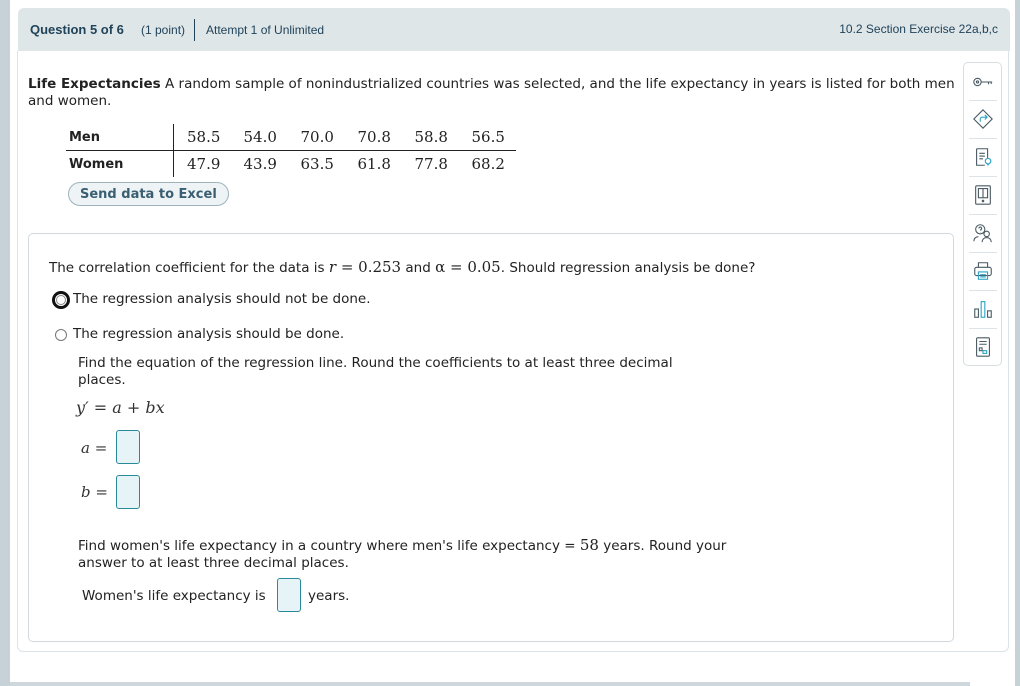 The image size is (1020, 686). What do you see at coordinates (488, 164) in the screenshot?
I see `table-cell: 68.2` at bounding box center [488, 164].